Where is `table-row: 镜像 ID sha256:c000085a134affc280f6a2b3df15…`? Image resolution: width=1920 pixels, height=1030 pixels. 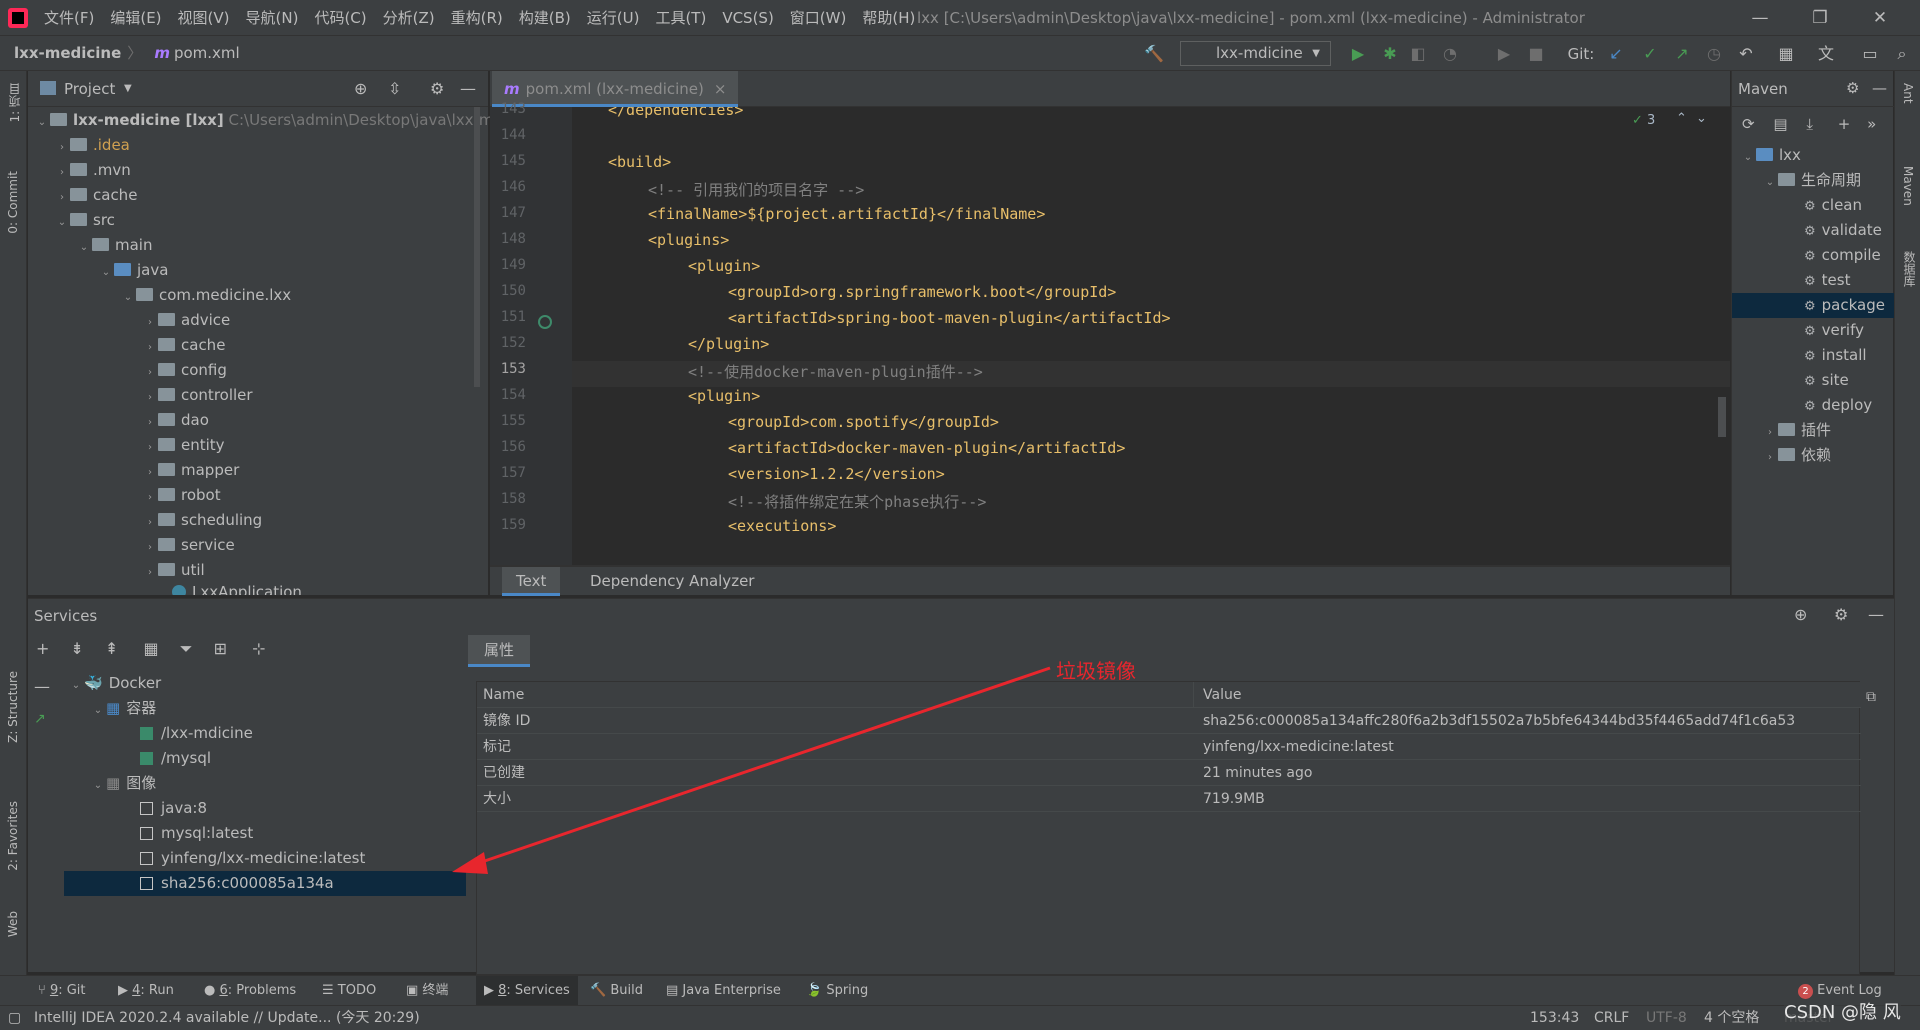 table-row: 镜像 ID sha256:c000085a134affc280f6a2b3df15… is located at coordinates (1169, 721).